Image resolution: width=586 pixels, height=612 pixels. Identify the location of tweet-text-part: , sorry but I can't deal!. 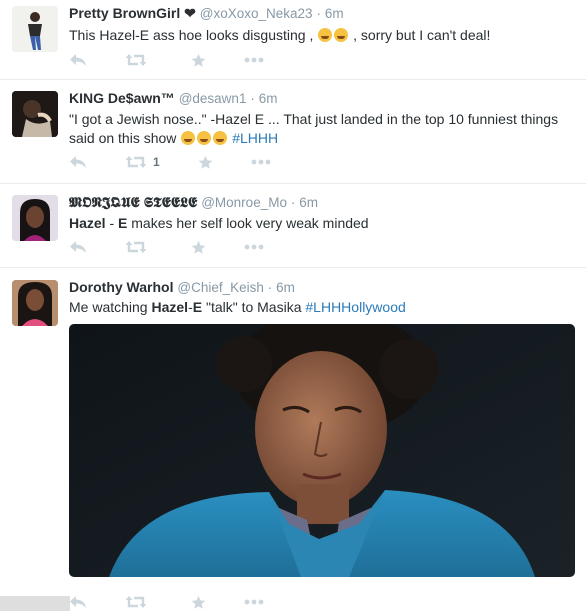
(422, 35).